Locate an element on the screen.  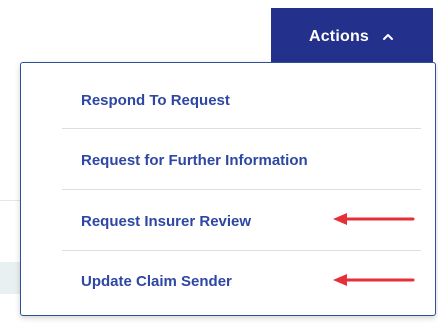
background-divider is located at coordinates (11, 200).